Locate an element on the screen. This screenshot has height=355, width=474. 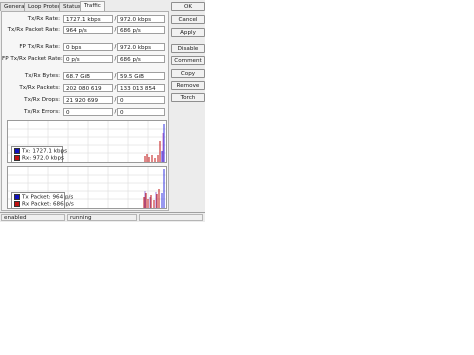
field-row-tx-rx-packets: Tx/Rx Packets: 202 080 619 / 133 013 854 is located at coordinates (85, 88).